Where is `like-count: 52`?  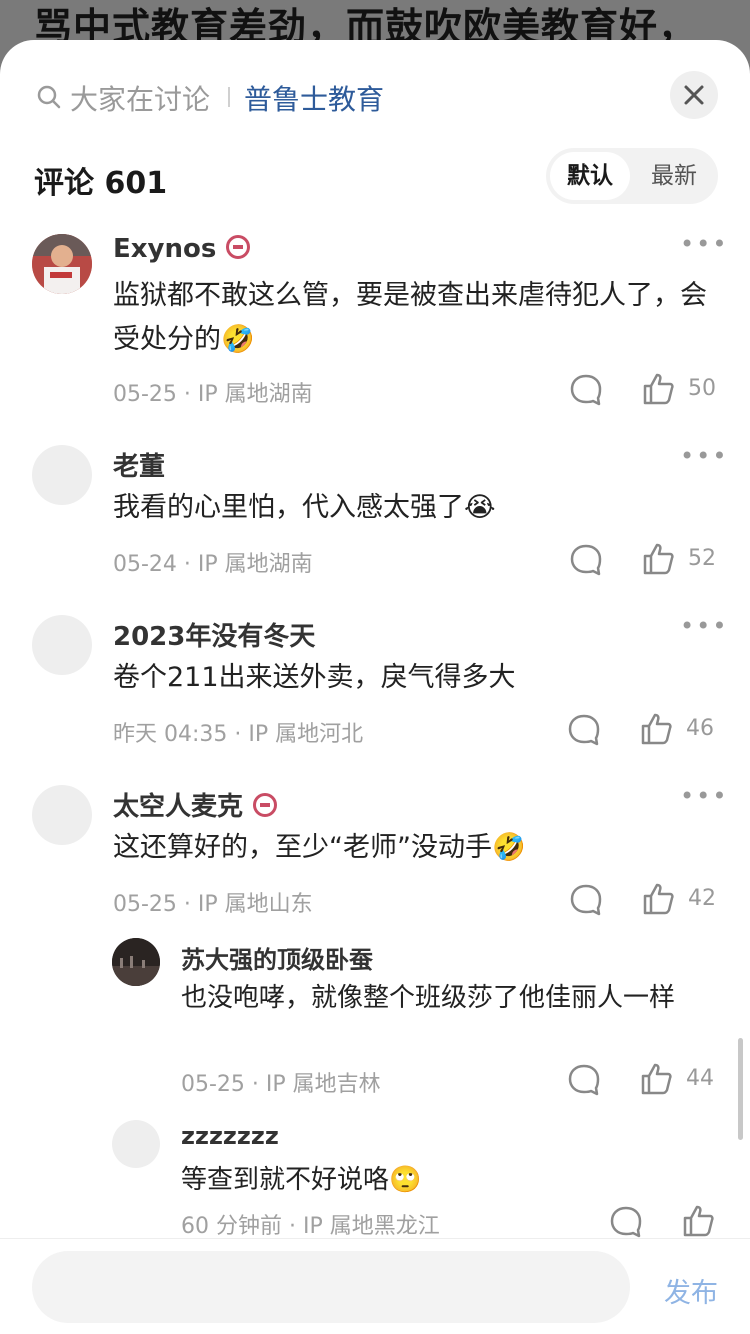
like-count: 52 is located at coordinates (702, 558).